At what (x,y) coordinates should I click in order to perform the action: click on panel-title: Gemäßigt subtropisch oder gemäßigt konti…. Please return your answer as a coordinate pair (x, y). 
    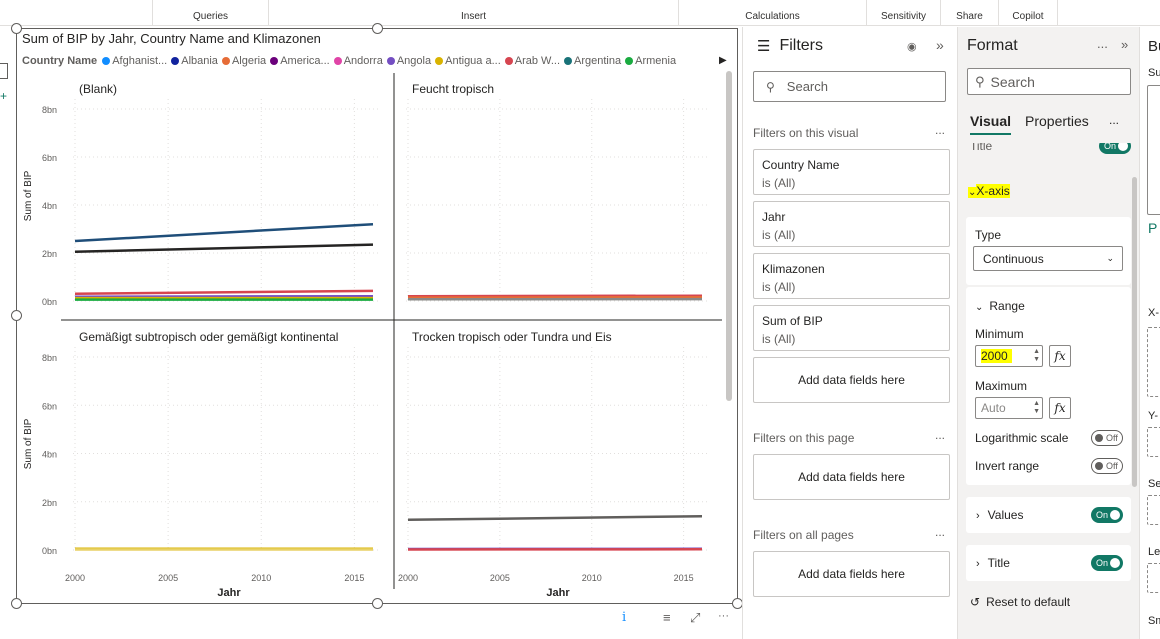
    Looking at the image, I should click on (208, 337).